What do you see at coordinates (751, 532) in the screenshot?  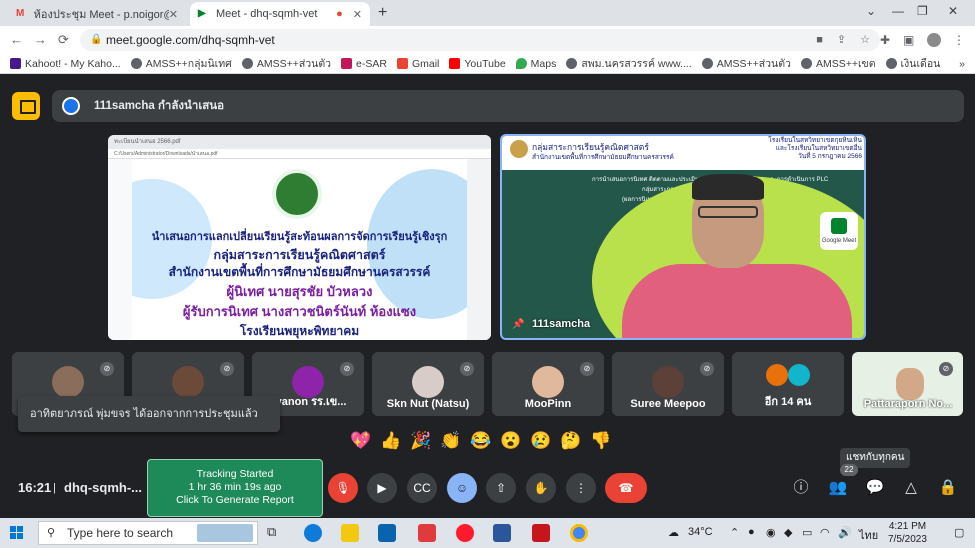 I see `line-icon: ●` at bounding box center [751, 532].